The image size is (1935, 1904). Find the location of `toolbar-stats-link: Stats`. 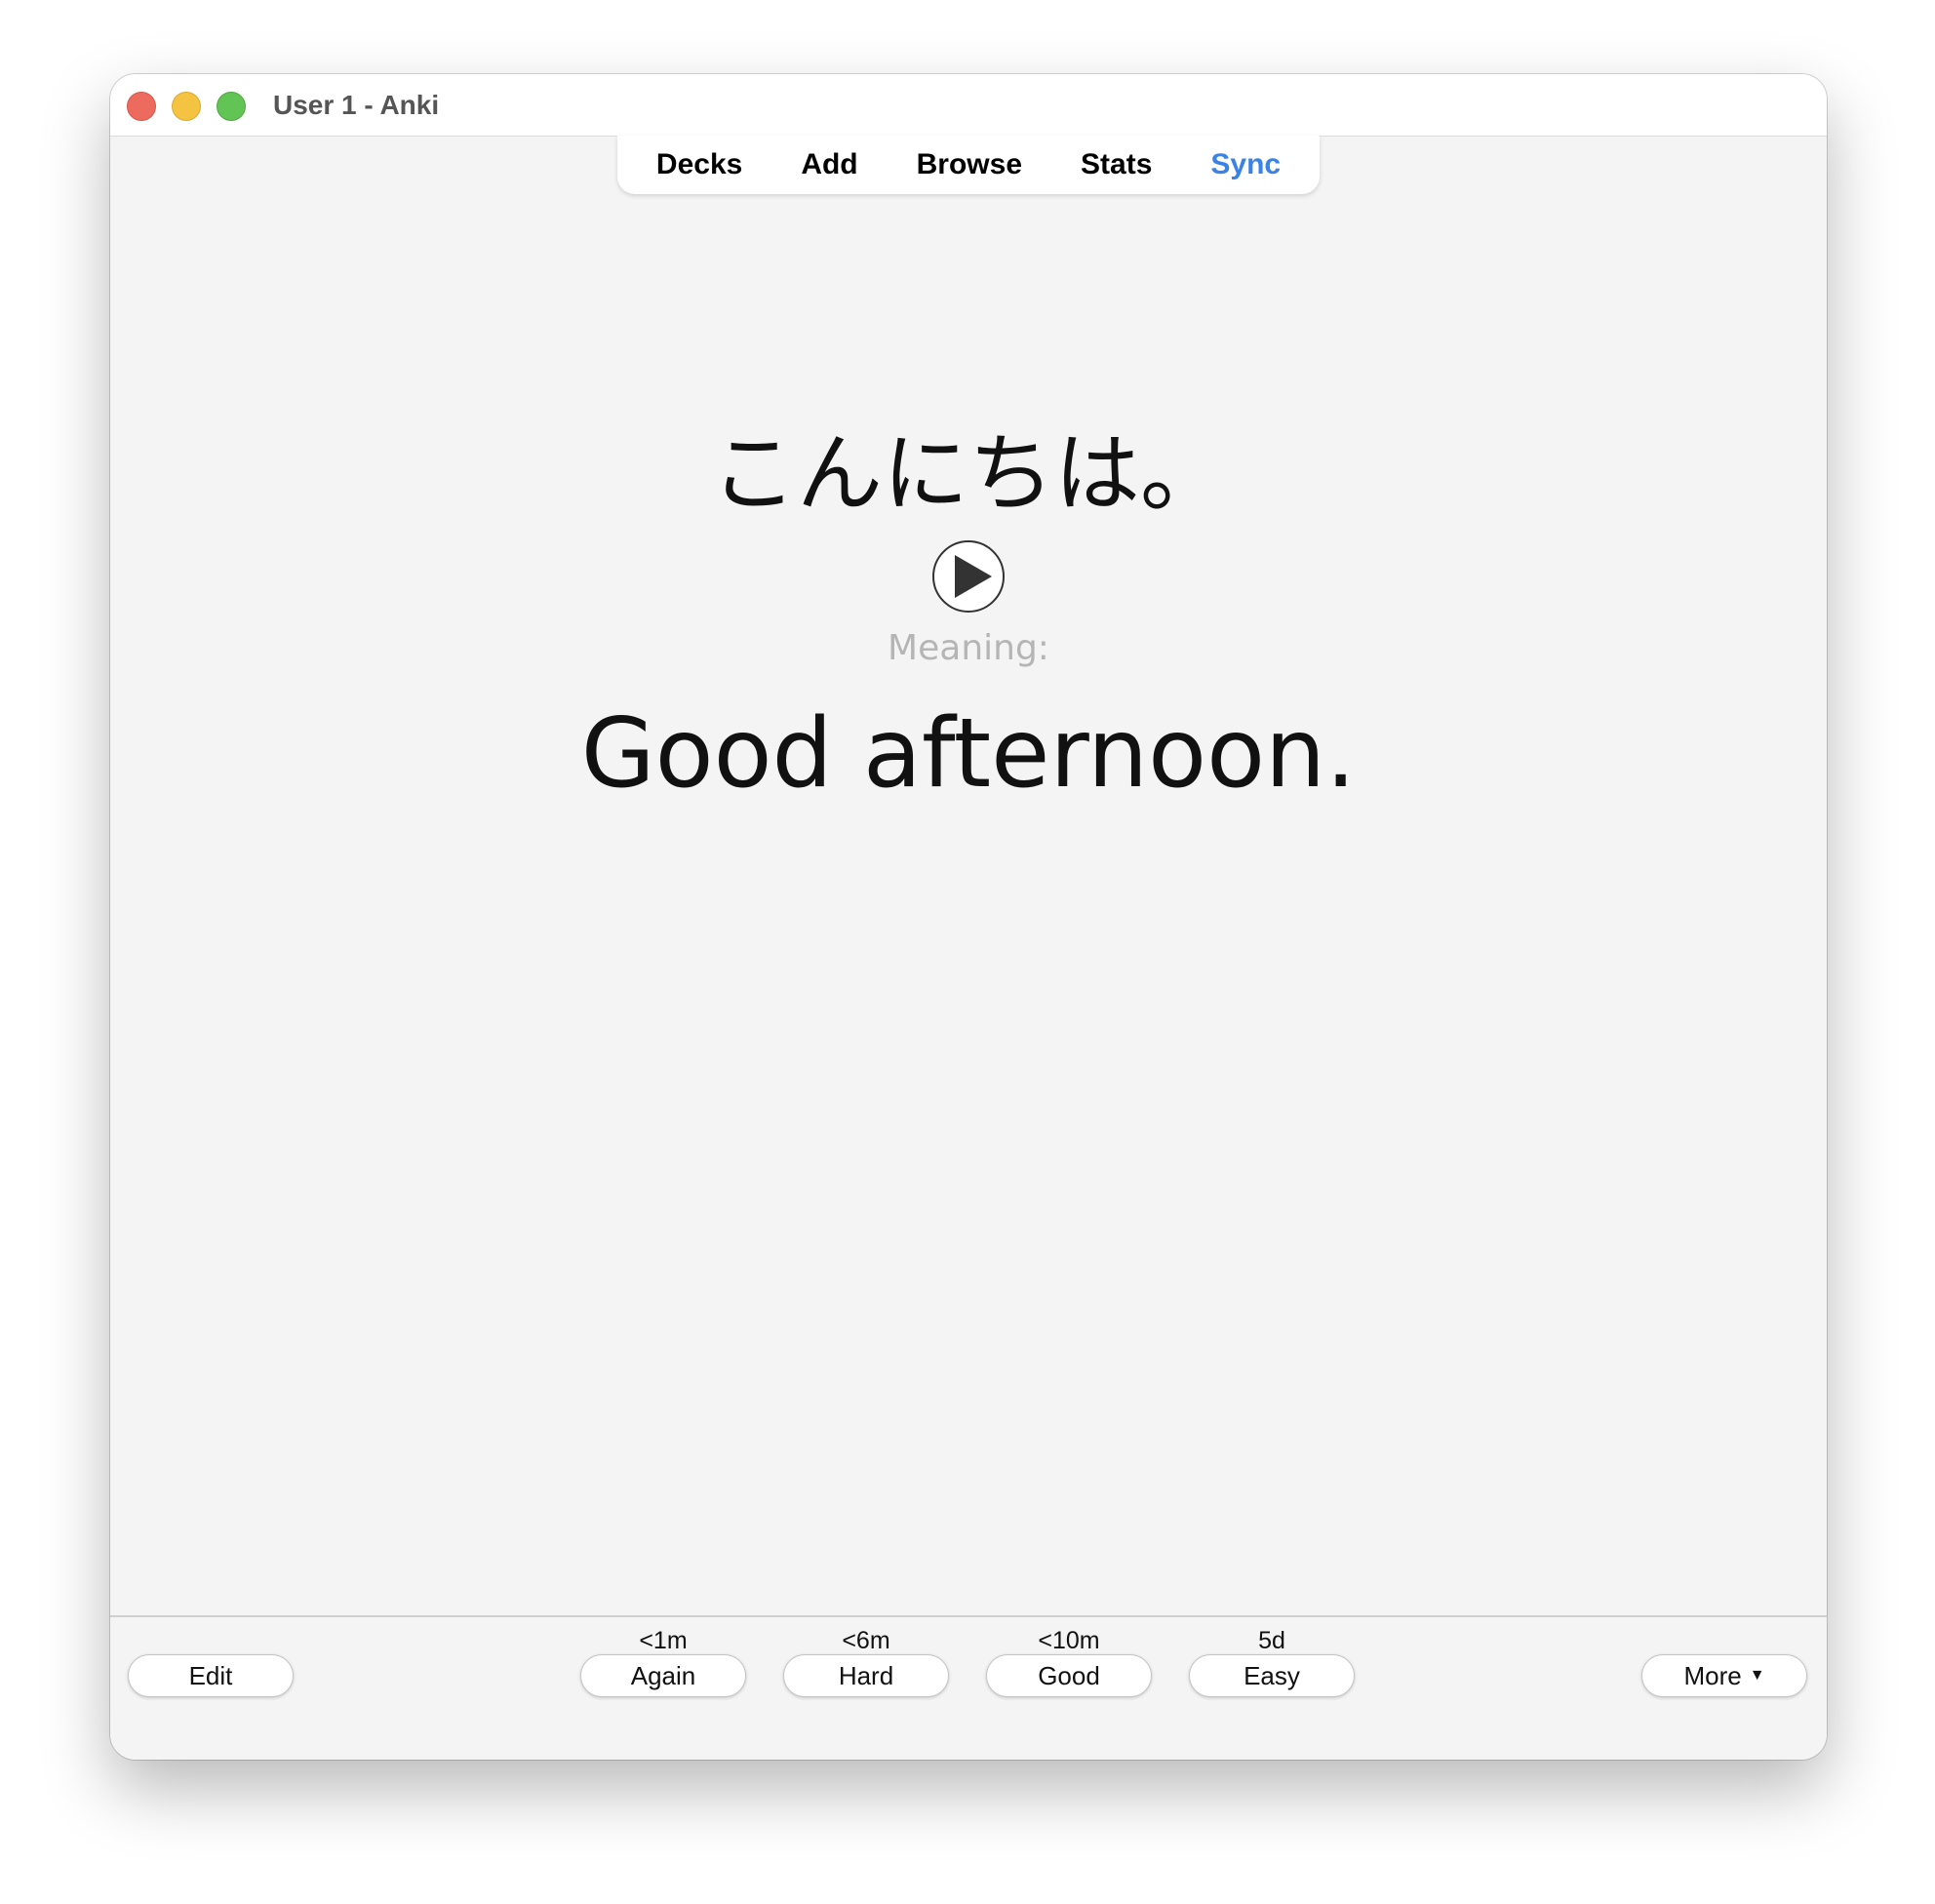

toolbar-stats-link: Stats is located at coordinates (1116, 164).